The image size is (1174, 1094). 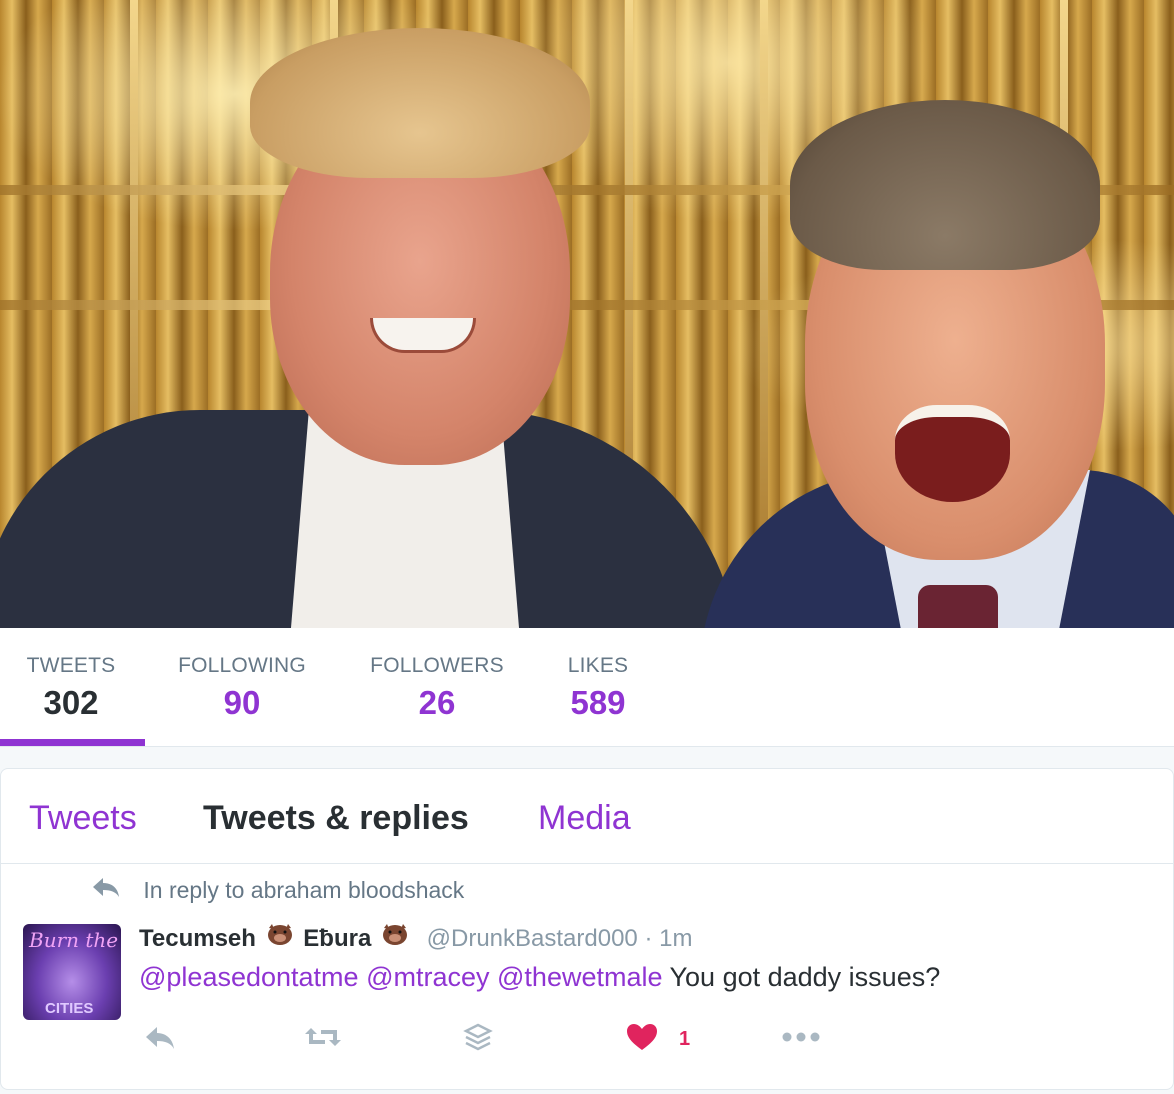 What do you see at coordinates (336, 818) in the screenshot?
I see `tab-tweets-and-replies: Tweets & replies` at bounding box center [336, 818].